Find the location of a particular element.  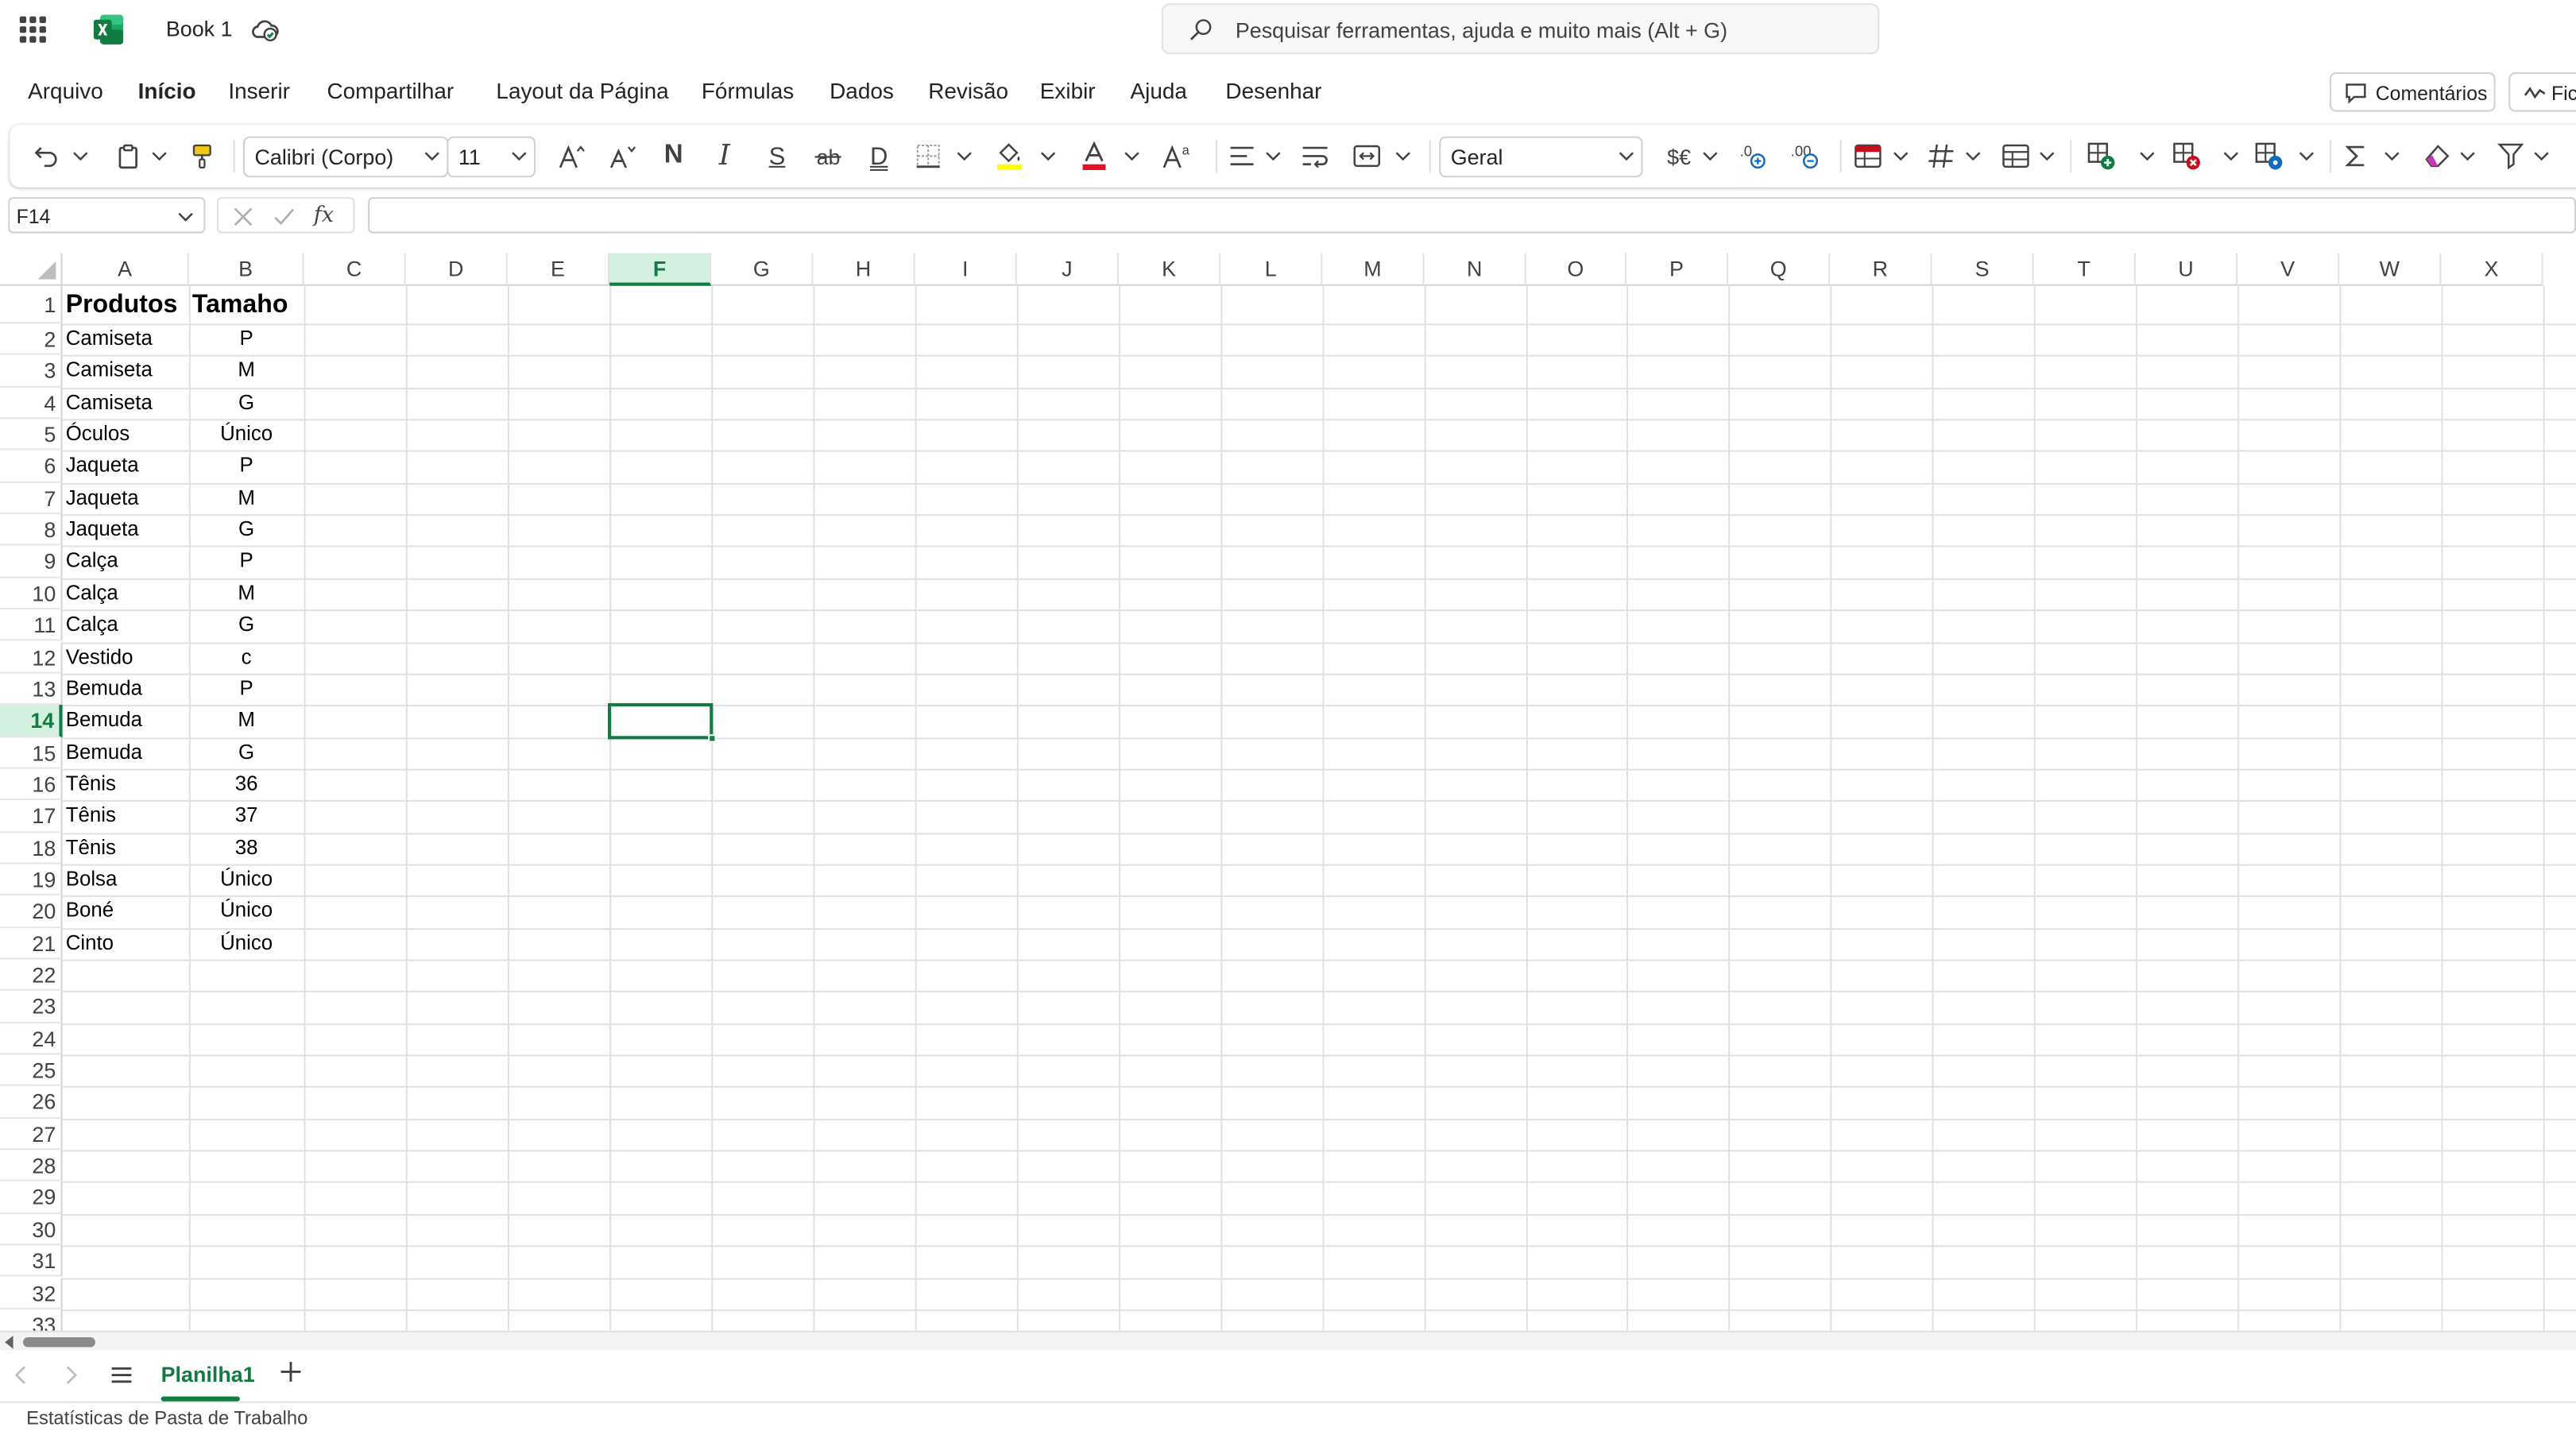

cell-a11: Calça is located at coordinates (126, 625).